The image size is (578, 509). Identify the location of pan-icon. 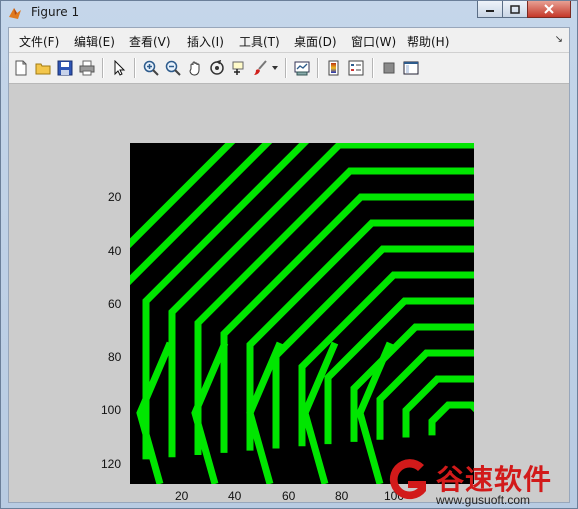
(194, 68).